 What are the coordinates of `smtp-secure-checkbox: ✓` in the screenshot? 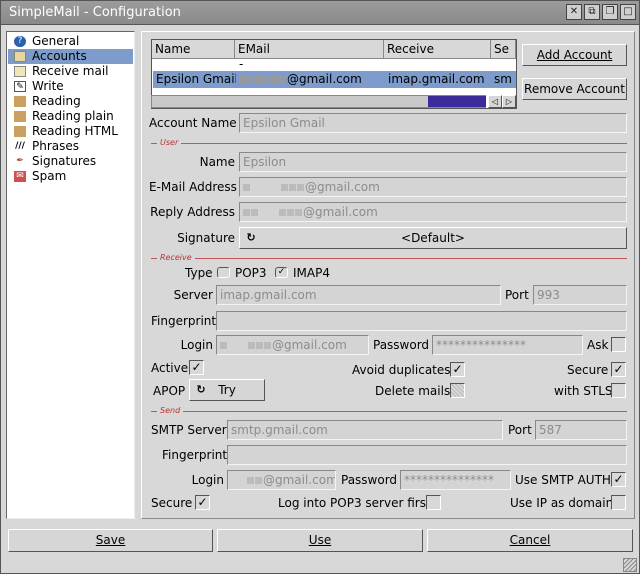 It's located at (202, 502).